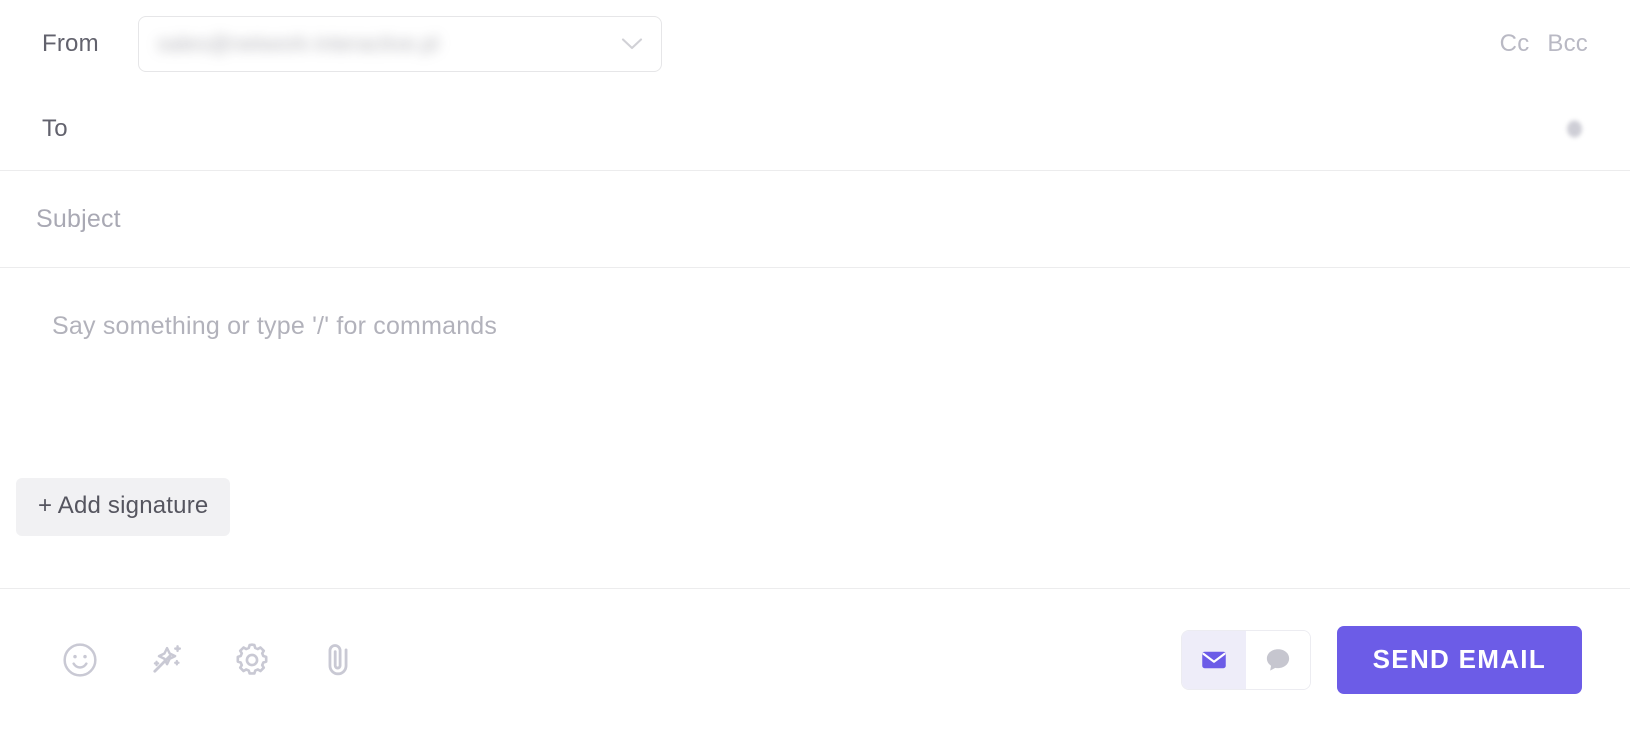 The image size is (1630, 730). Describe the element at coordinates (70, 43) in the screenshot. I see `from-label: From` at that location.